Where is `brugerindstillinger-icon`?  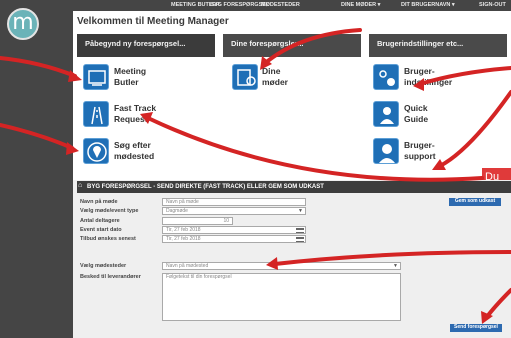
brugerindstillinger-icon is located at coordinates (386, 77).